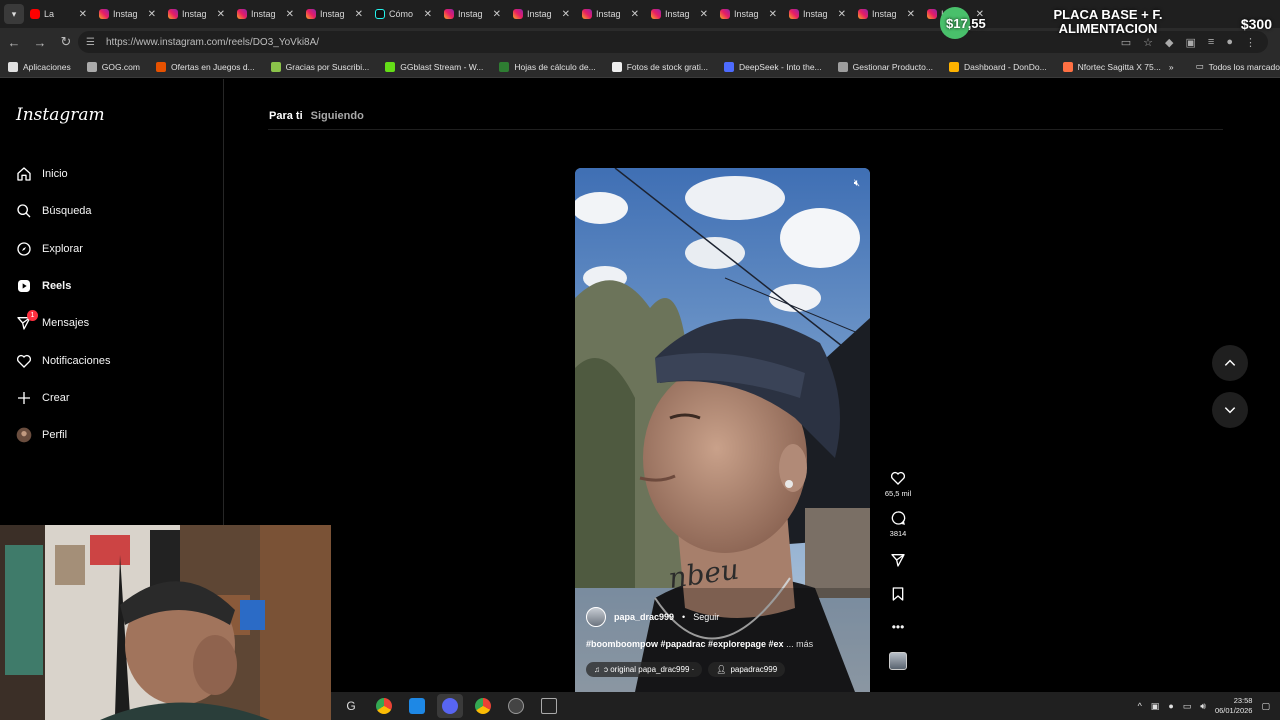  I want to click on audio-thumbnail, so click(898, 661).